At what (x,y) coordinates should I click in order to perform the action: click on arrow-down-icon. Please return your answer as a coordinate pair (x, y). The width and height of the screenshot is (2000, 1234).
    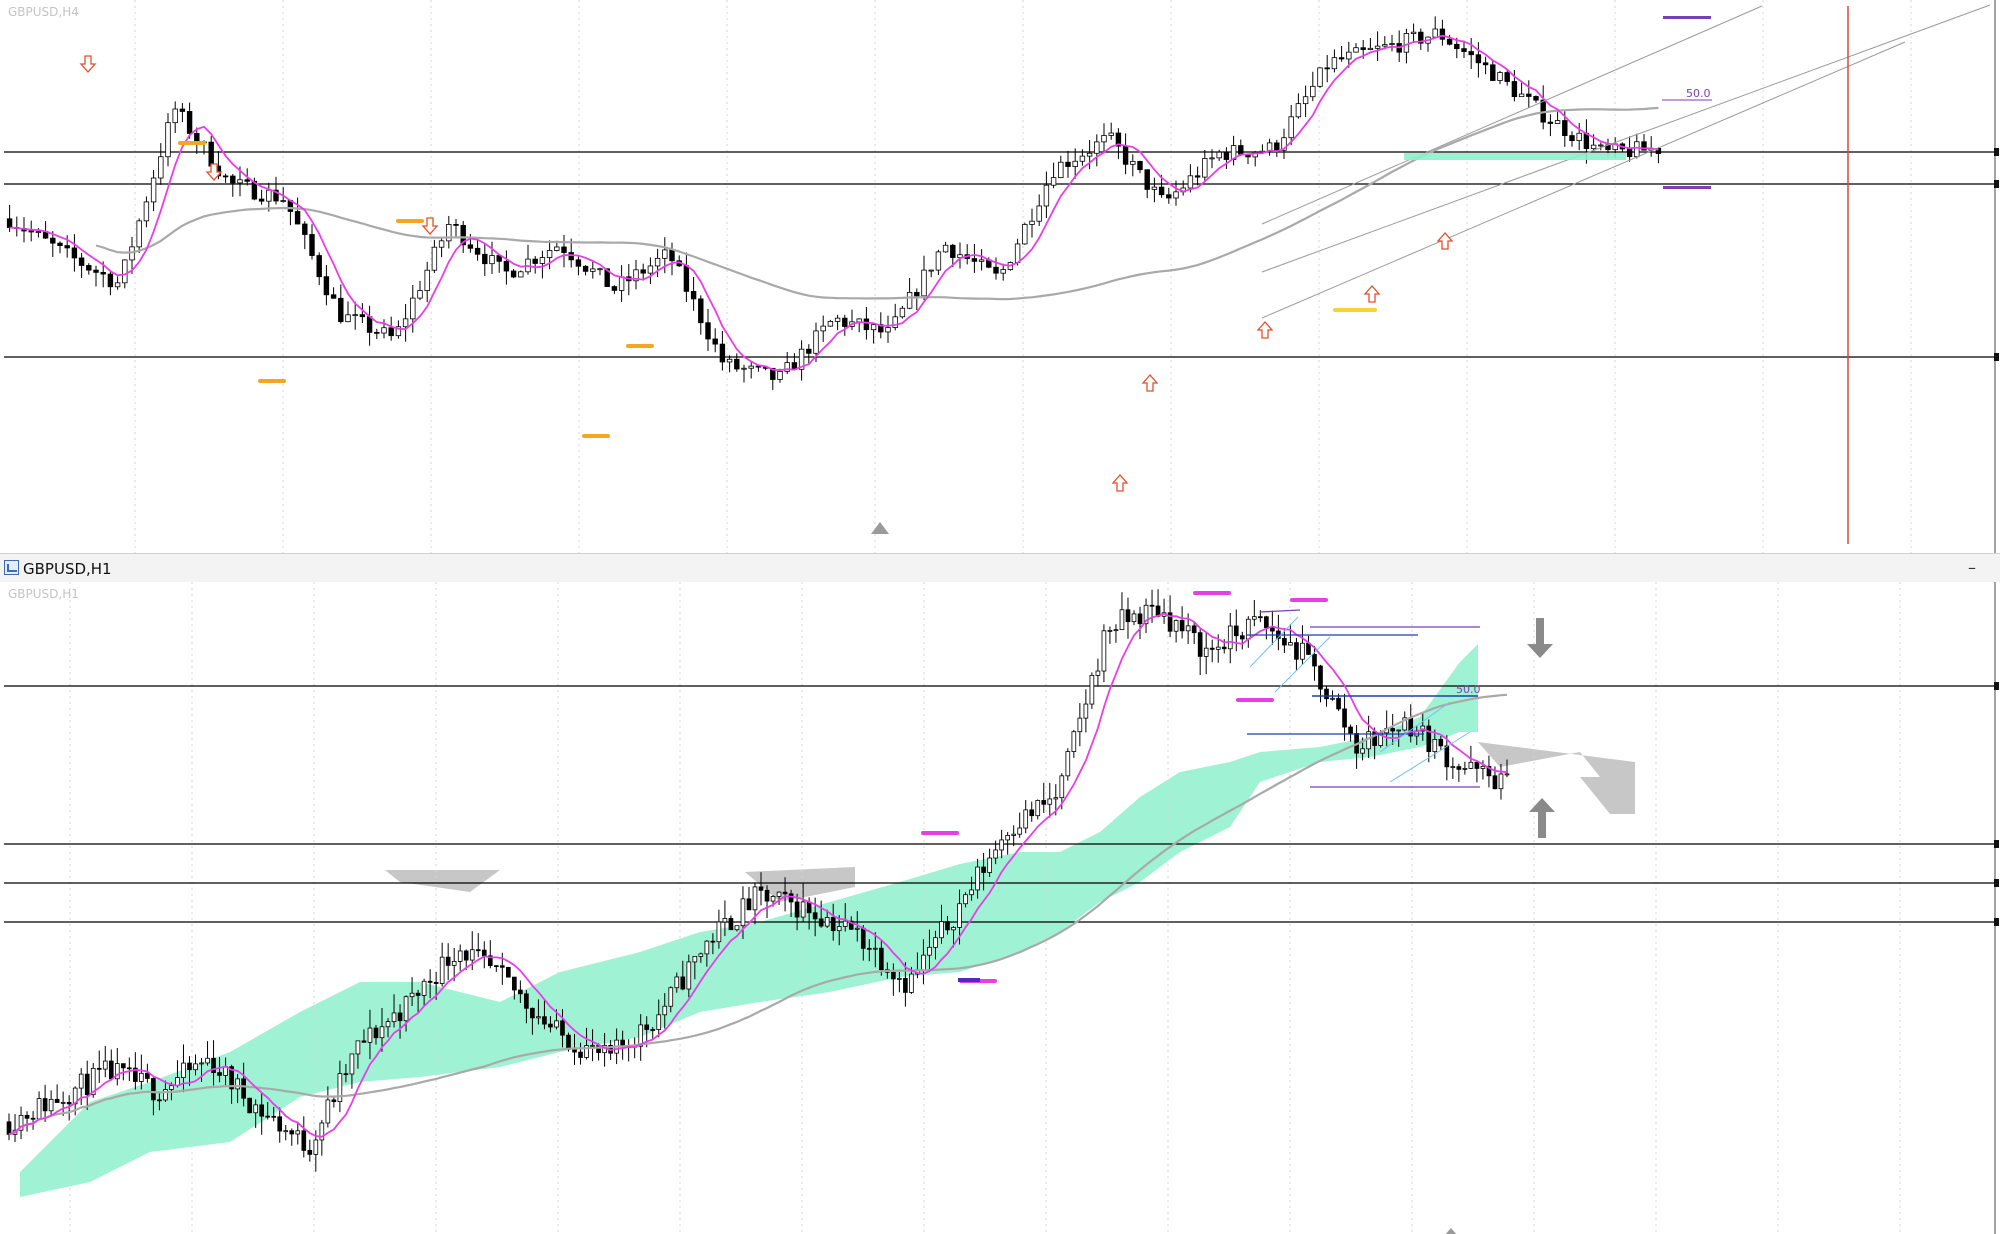
    Looking at the image, I should click on (430, 226).